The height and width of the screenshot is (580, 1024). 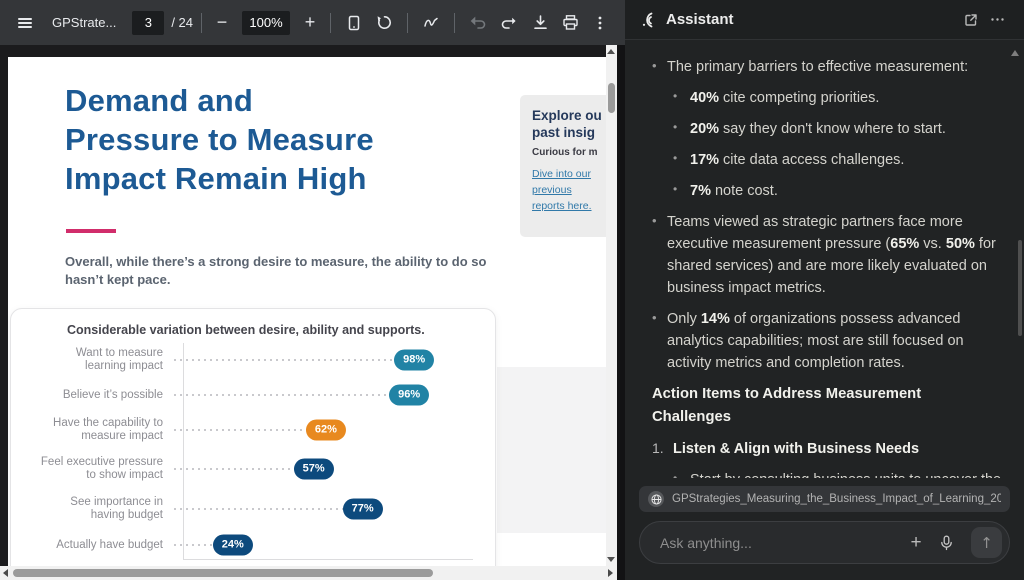 I want to click on zoom-in-button: +, so click(x=310, y=22).